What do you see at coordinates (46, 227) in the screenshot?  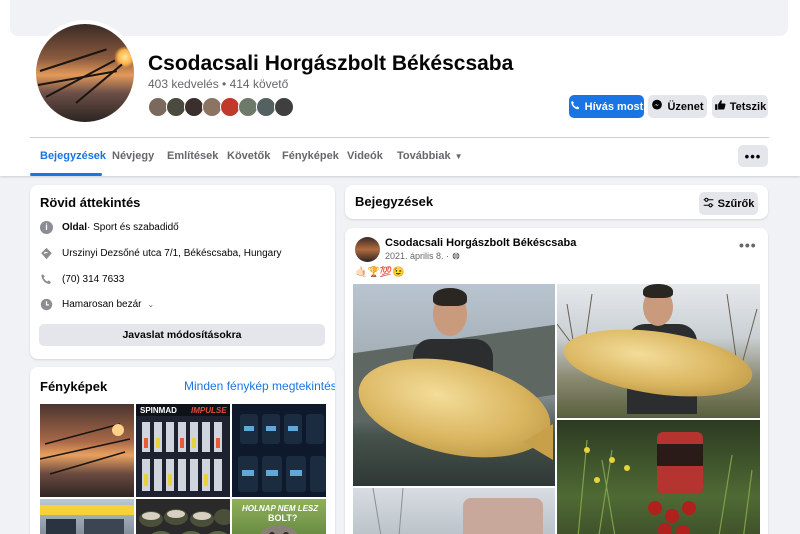 I see `info-icon: i` at bounding box center [46, 227].